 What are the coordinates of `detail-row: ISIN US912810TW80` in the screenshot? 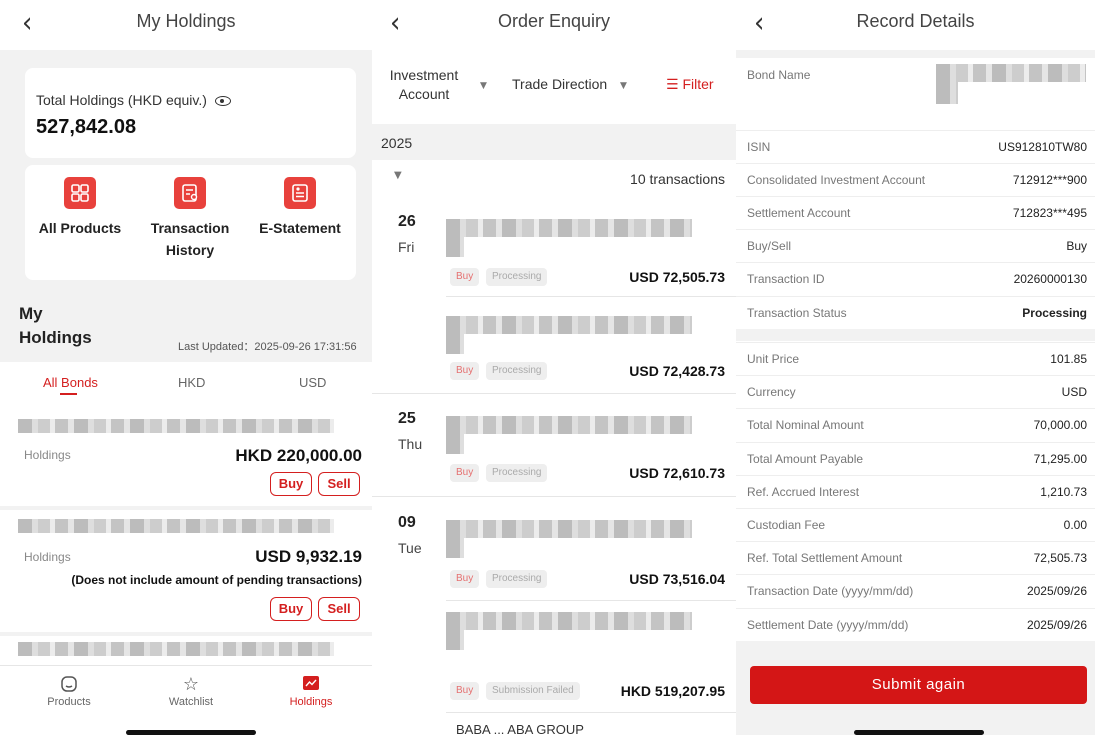 It's located at (915, 146).